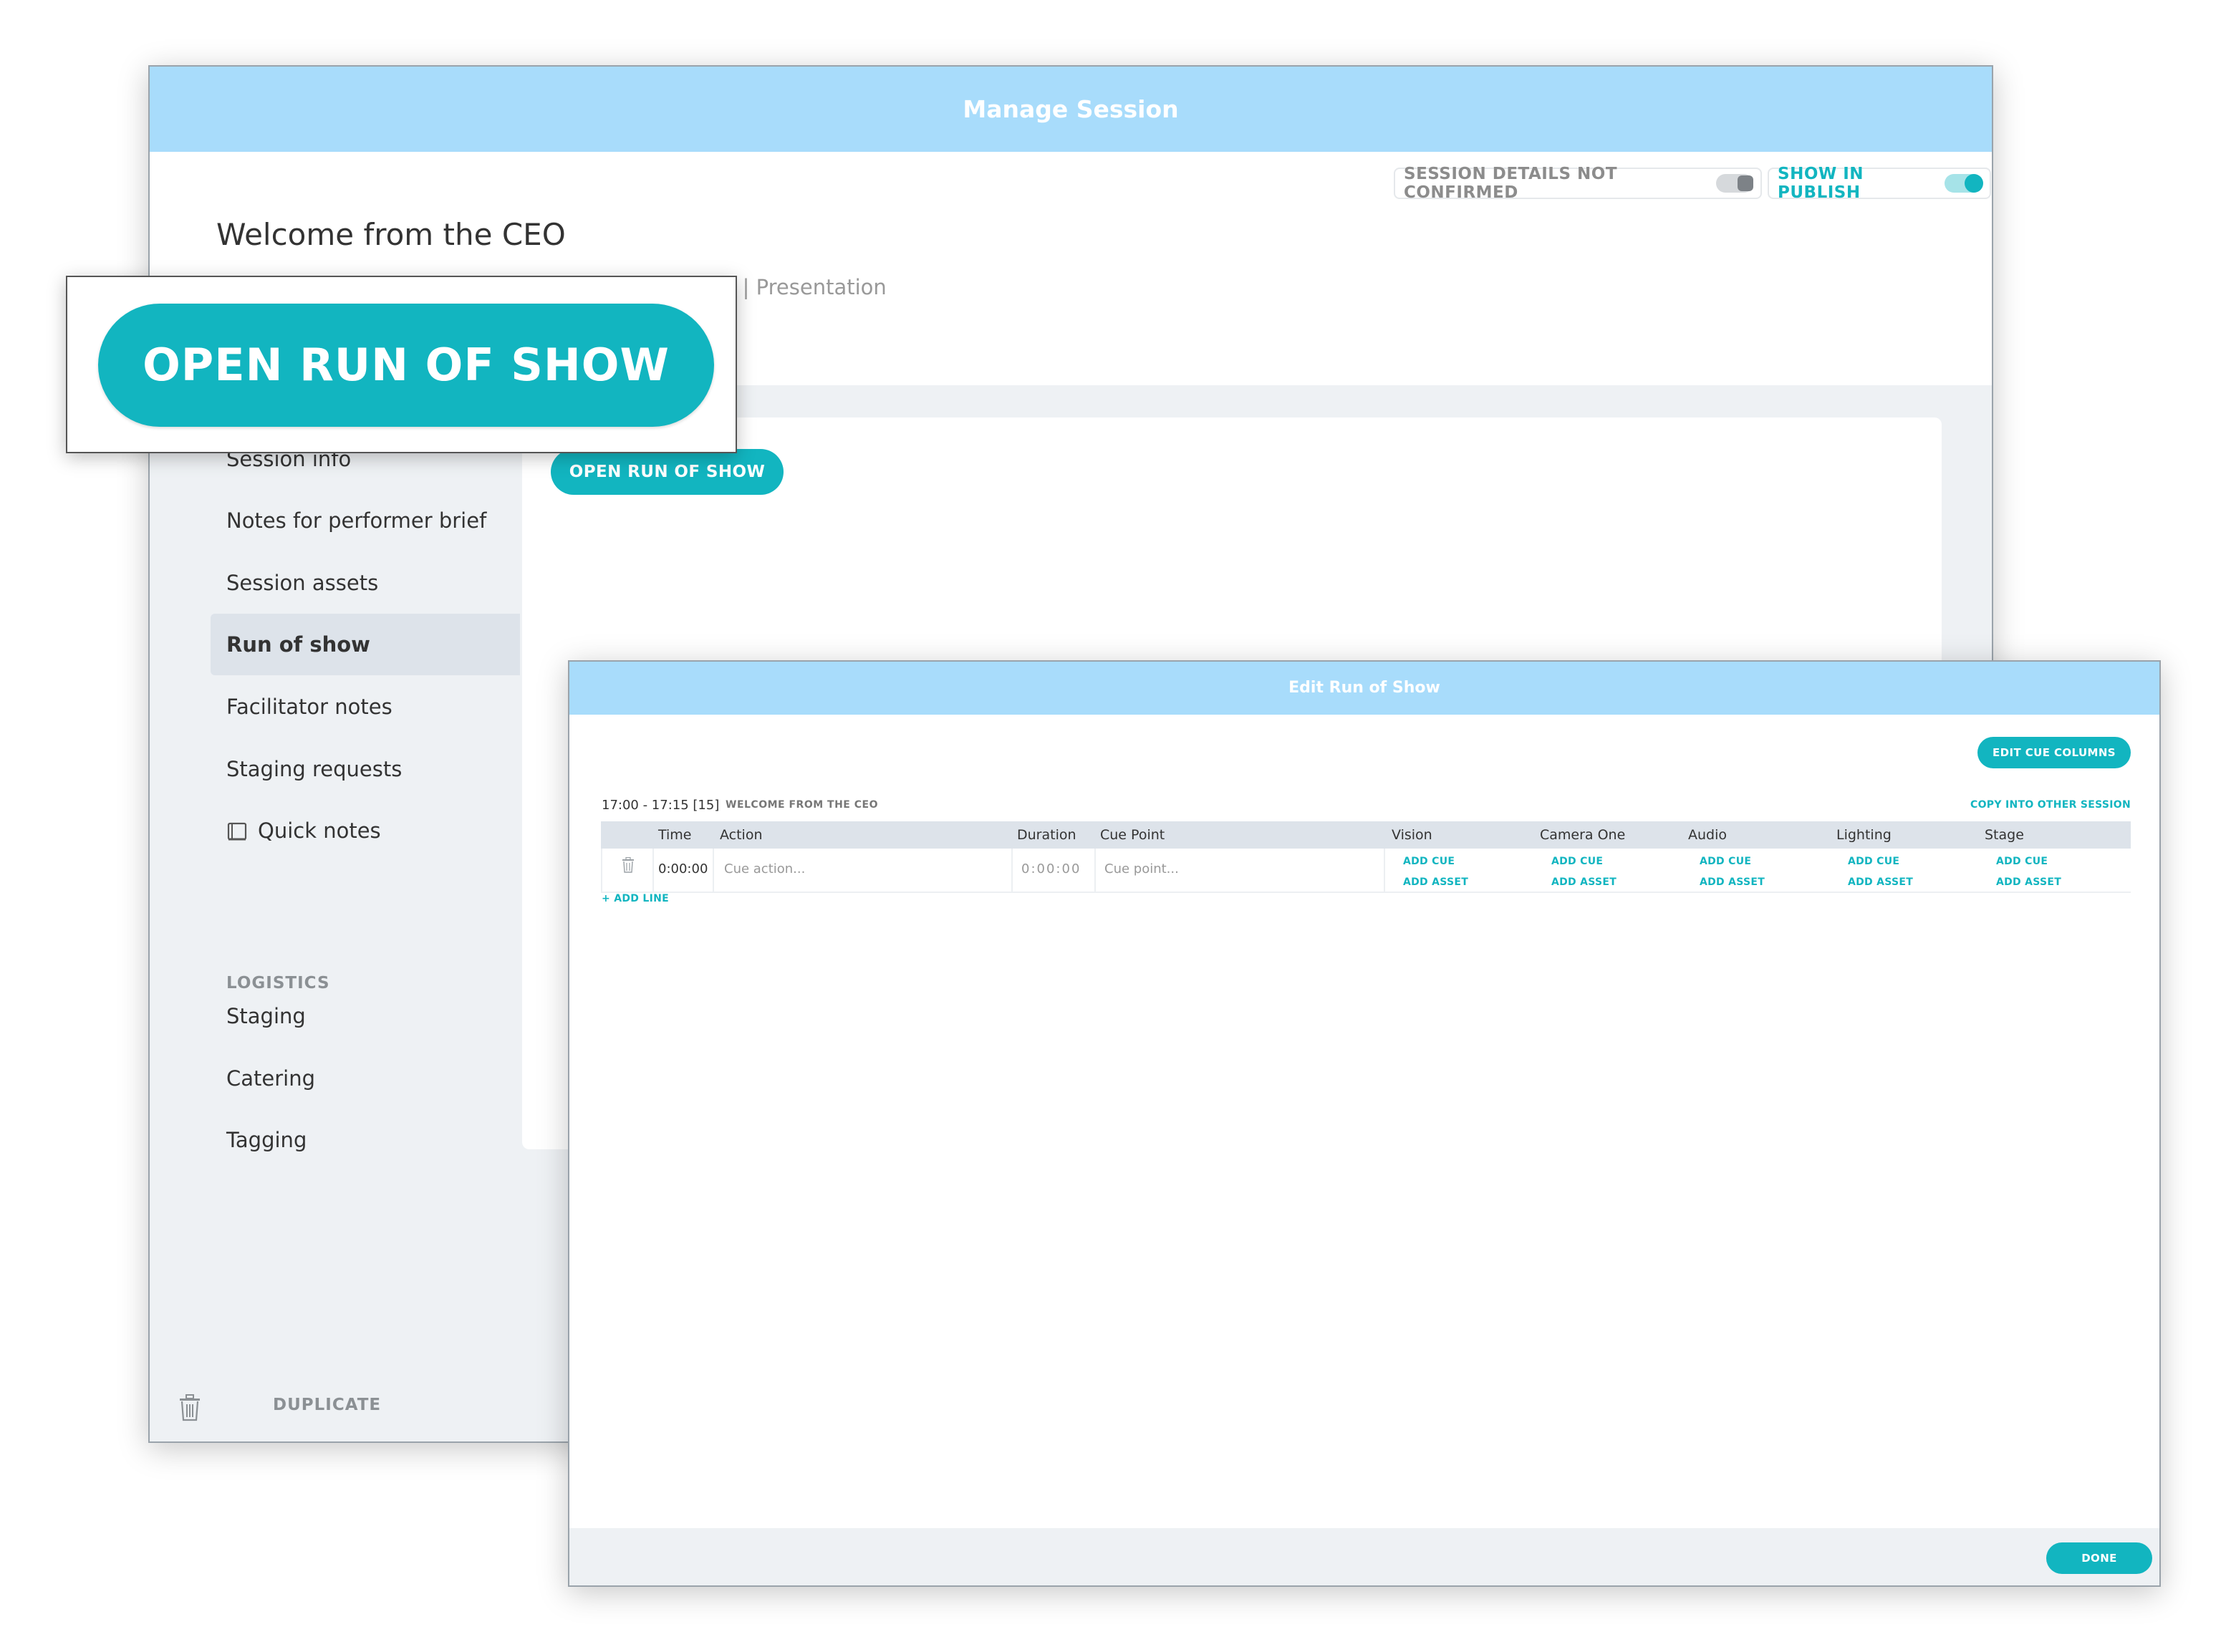  I want to click on session-subtitle: 4 | Presentation, so click(805, 287).